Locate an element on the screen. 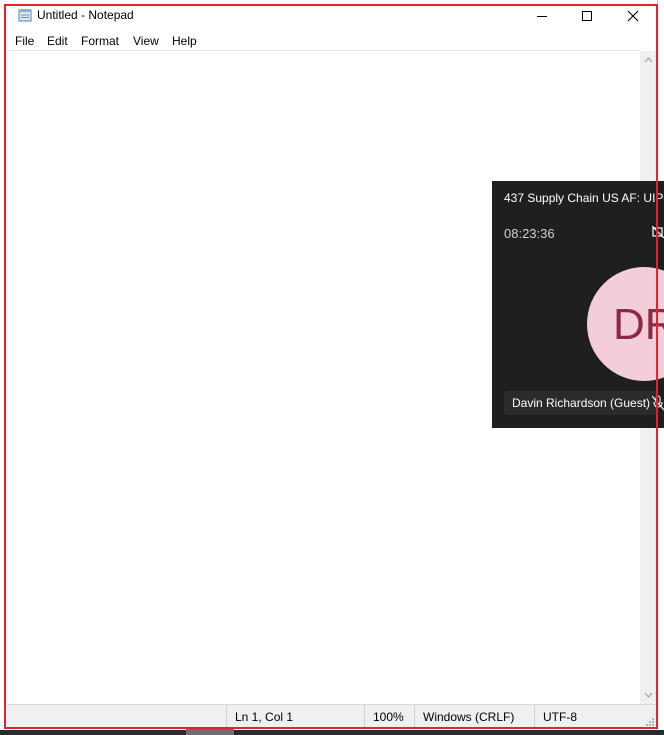  notepad-icon is located at coordinates (25, 15).